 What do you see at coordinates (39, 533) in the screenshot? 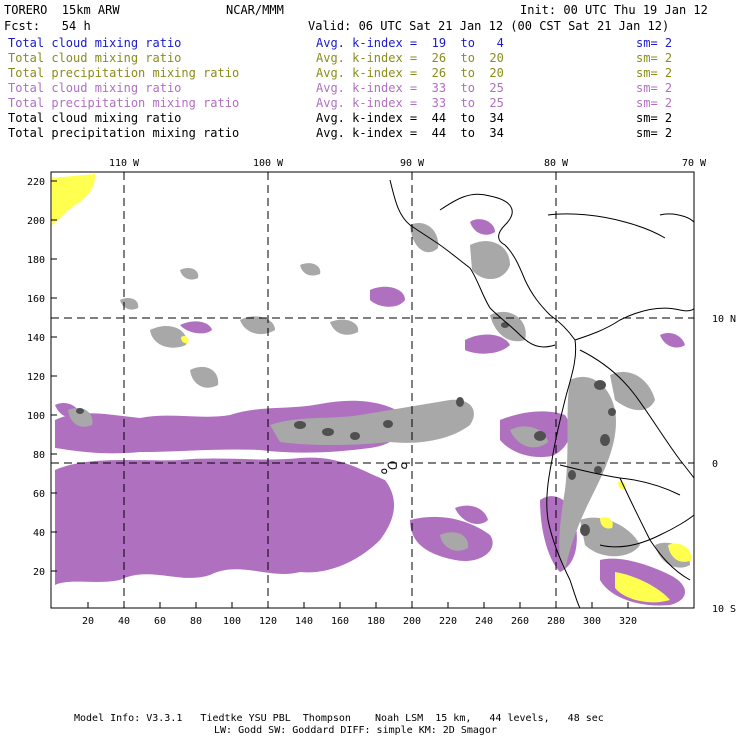
I see `y-tick-label: 40` at bounding box center [39, 533].